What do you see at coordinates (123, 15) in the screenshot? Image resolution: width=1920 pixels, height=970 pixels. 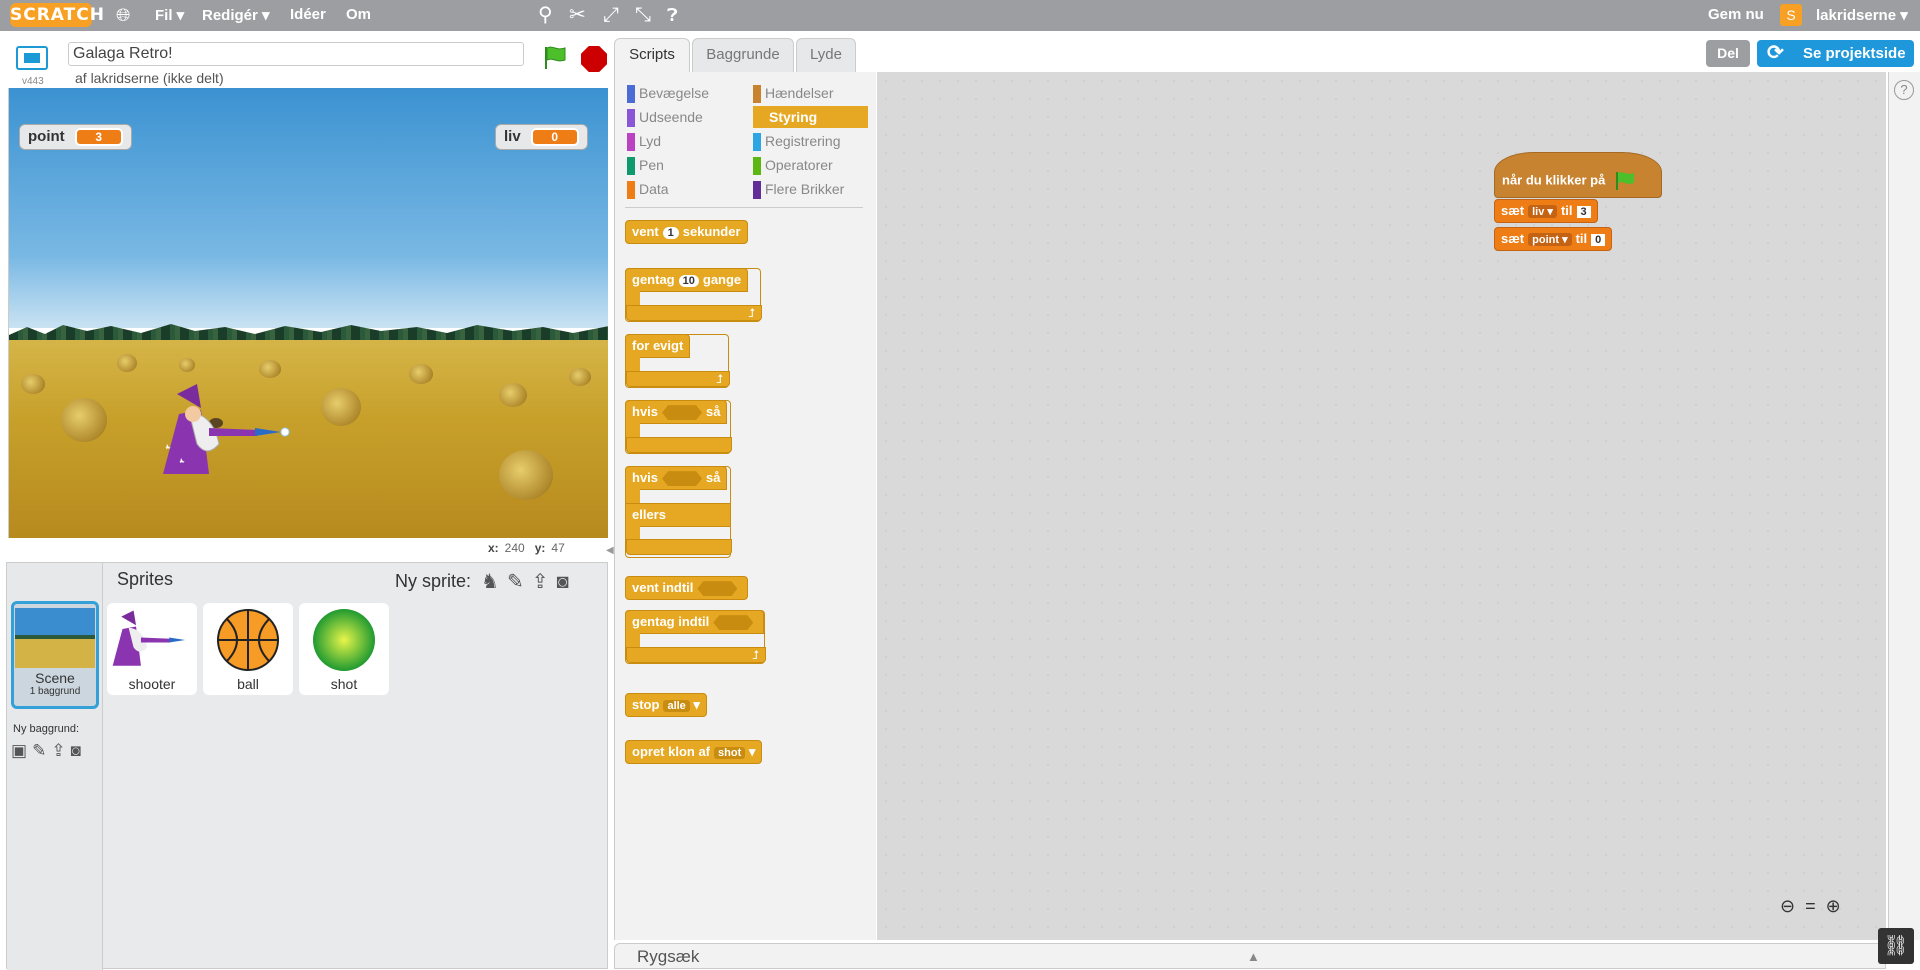 I see `globe-icon: 🌐︎` at bounding box center [123, 15].